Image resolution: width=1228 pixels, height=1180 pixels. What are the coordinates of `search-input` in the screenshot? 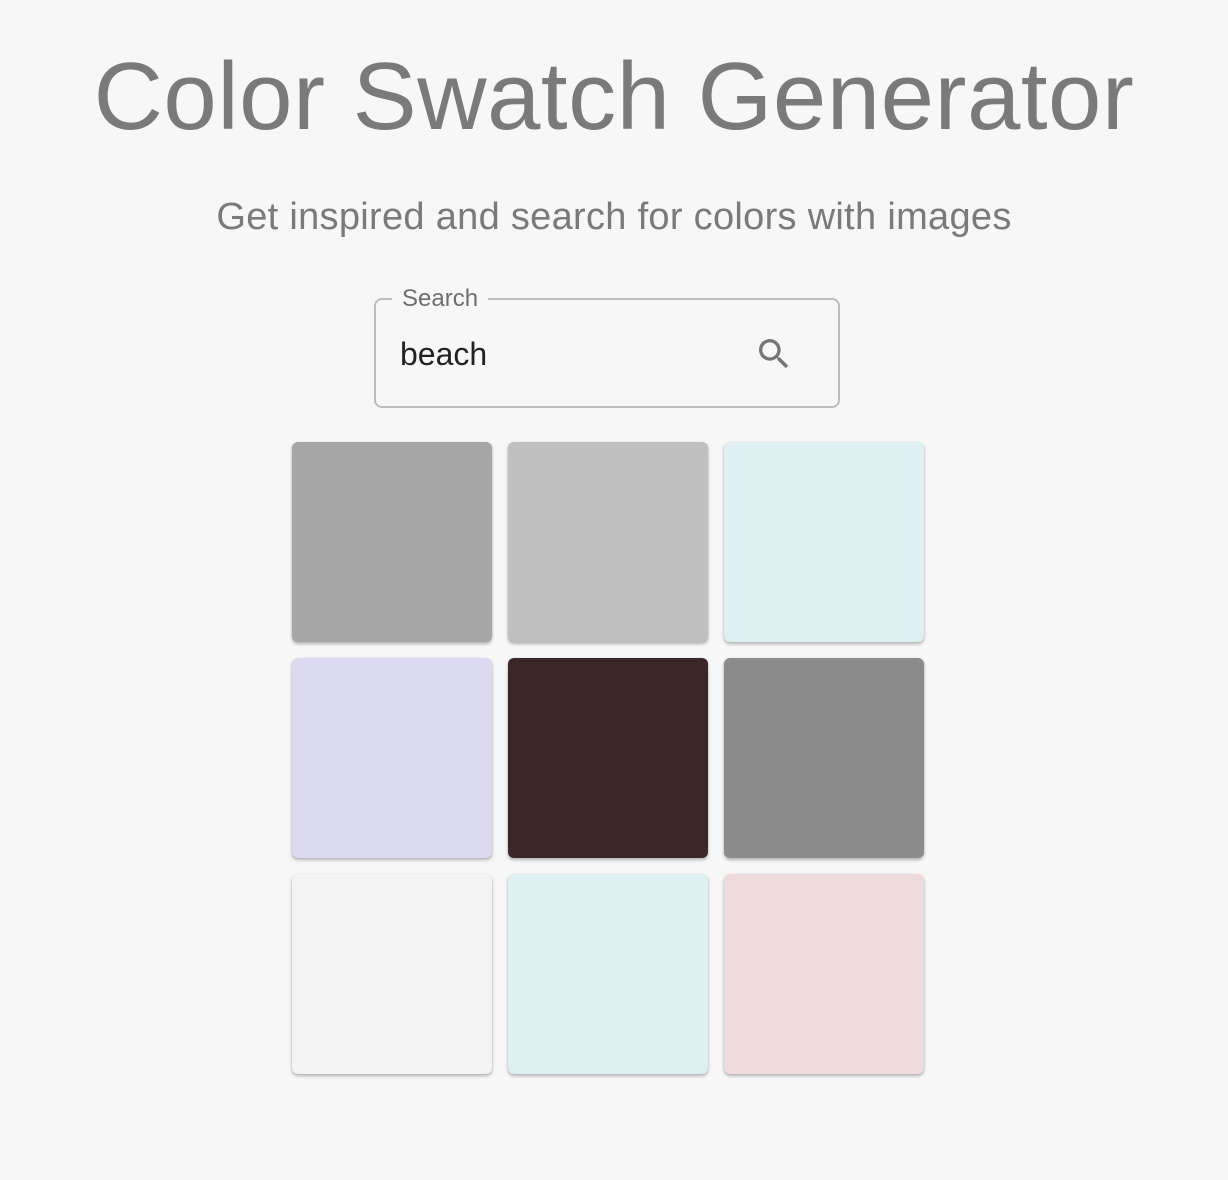 It's located at (565, 354).